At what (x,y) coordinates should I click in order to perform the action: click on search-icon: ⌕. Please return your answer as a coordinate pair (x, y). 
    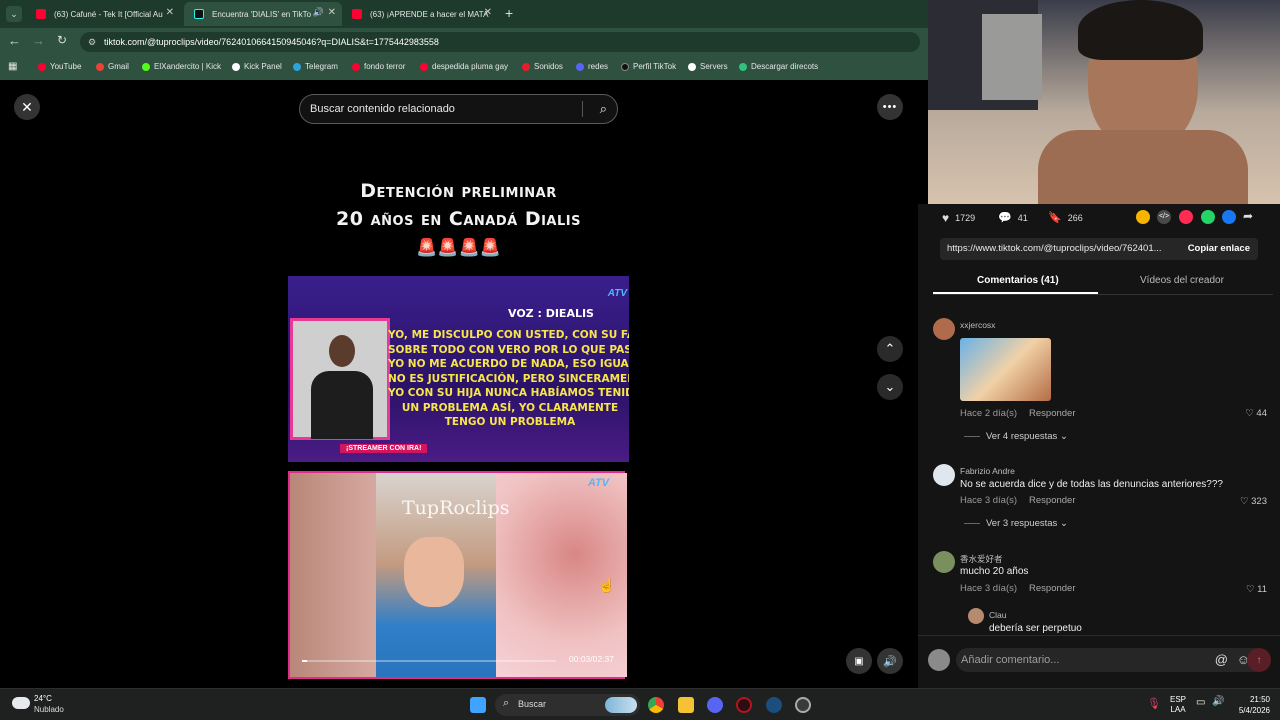
    Looking at the image, I should click on (603, 109).